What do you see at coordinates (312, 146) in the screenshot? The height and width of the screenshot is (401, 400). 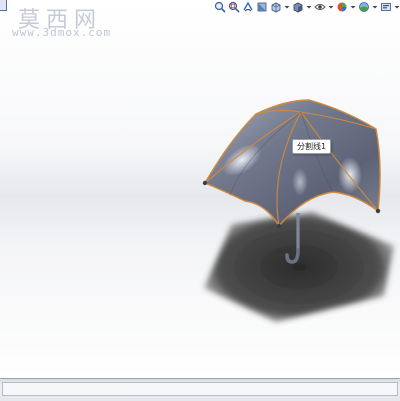 I see `feature-callout: 分割线1` at bounding box center [312, 146].